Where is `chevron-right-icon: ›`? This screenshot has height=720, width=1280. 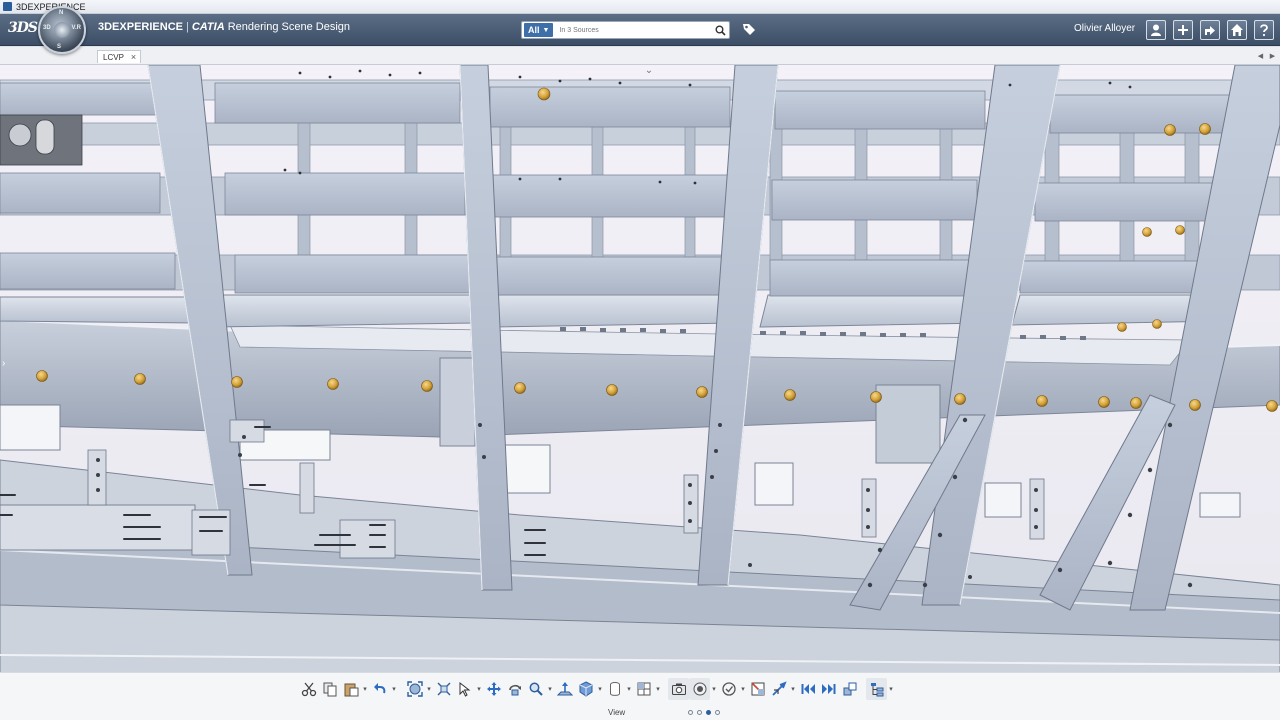
chevron-right-icon: › is located at coordinates (6, 365).